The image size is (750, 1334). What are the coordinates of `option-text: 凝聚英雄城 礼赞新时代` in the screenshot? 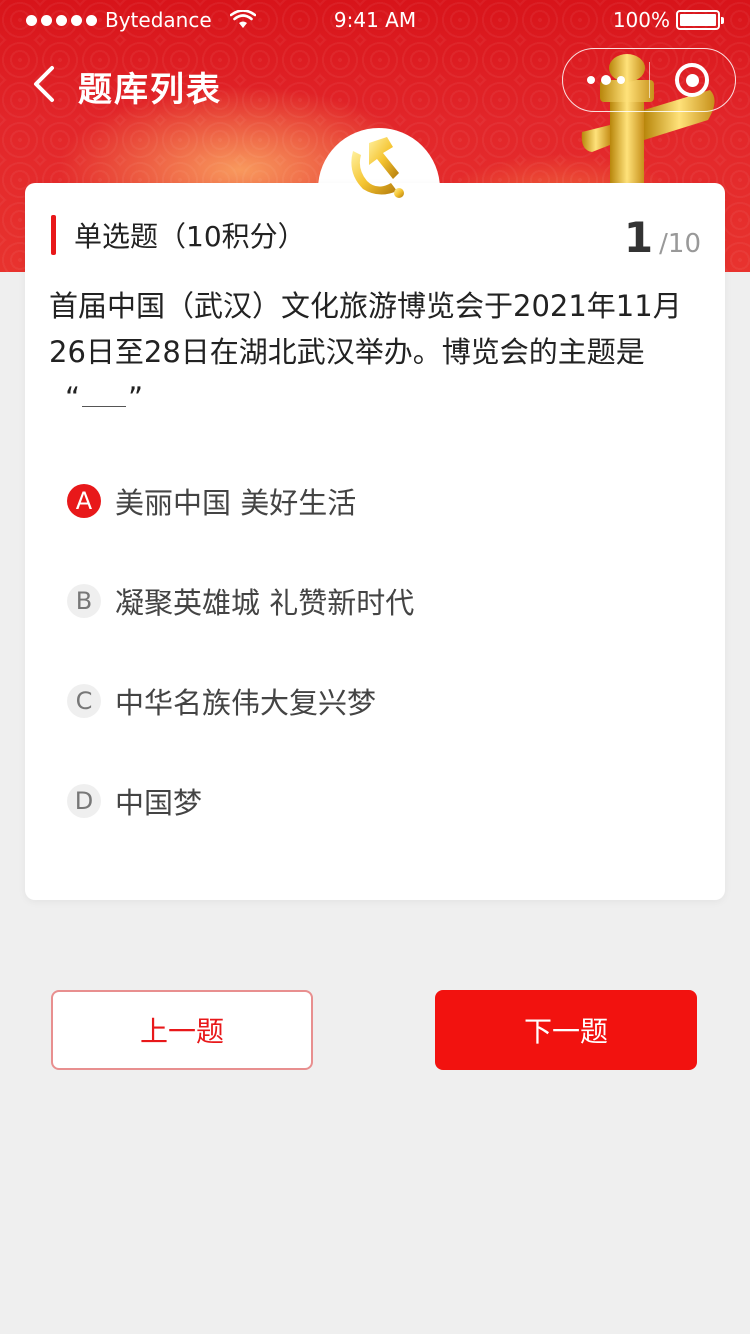 It's located at (265, 603).